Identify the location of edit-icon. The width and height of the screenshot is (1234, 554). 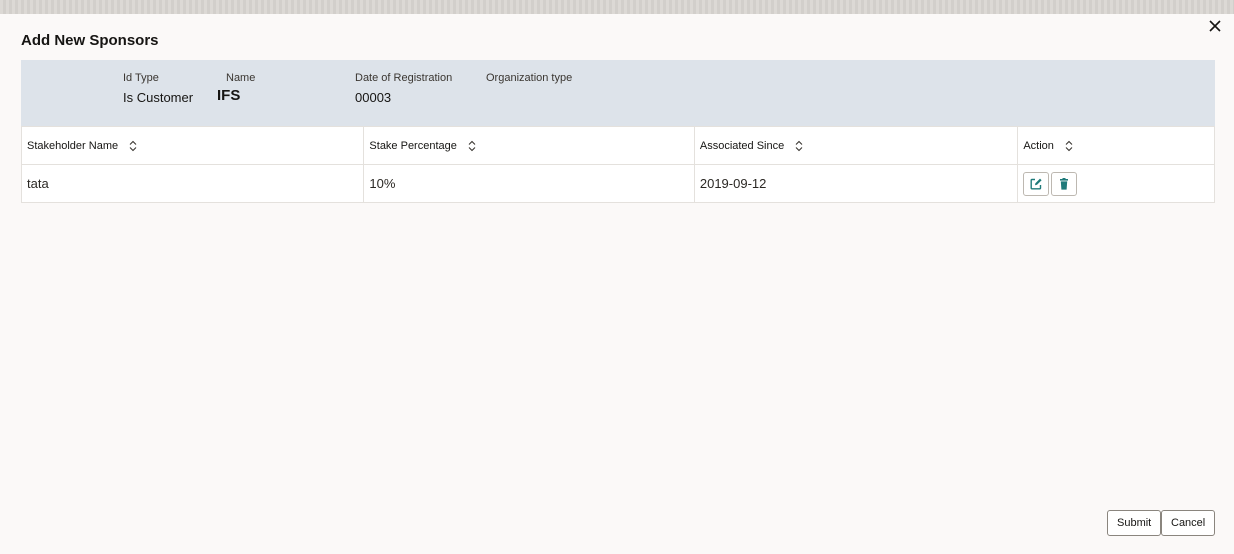
(1036, 183).